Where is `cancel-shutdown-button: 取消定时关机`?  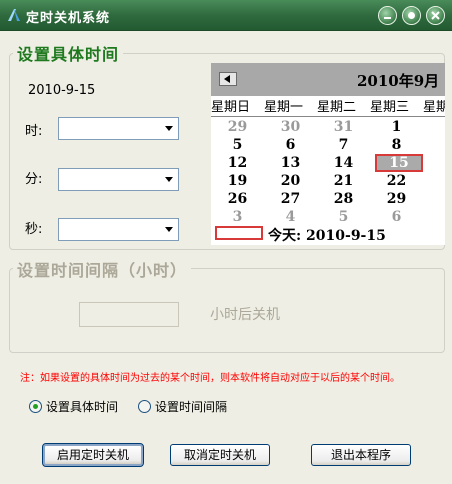 cancel-shutdown-button: 取消定时关机 is located at coordinates (220, 455).